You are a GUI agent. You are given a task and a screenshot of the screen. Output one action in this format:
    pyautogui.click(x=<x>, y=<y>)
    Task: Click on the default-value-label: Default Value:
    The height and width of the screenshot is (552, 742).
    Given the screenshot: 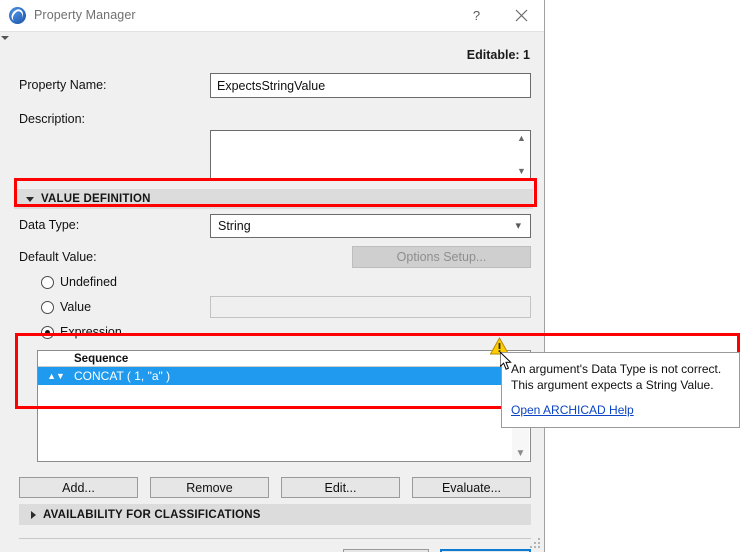 What is the action you would take?
    pyautogui.click(x=58, y=257)
    